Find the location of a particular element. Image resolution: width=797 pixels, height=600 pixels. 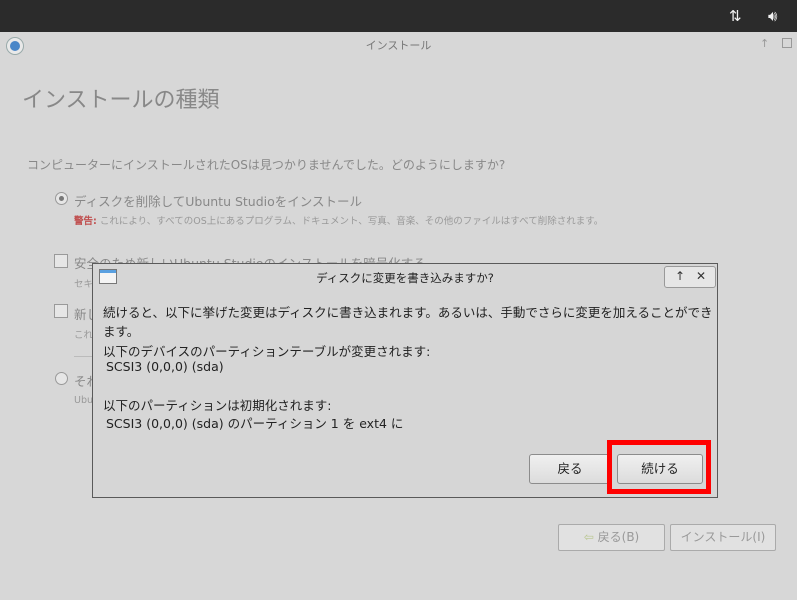

back-button: ⇦ 戻る(B) is located at coordinates (611, 537).